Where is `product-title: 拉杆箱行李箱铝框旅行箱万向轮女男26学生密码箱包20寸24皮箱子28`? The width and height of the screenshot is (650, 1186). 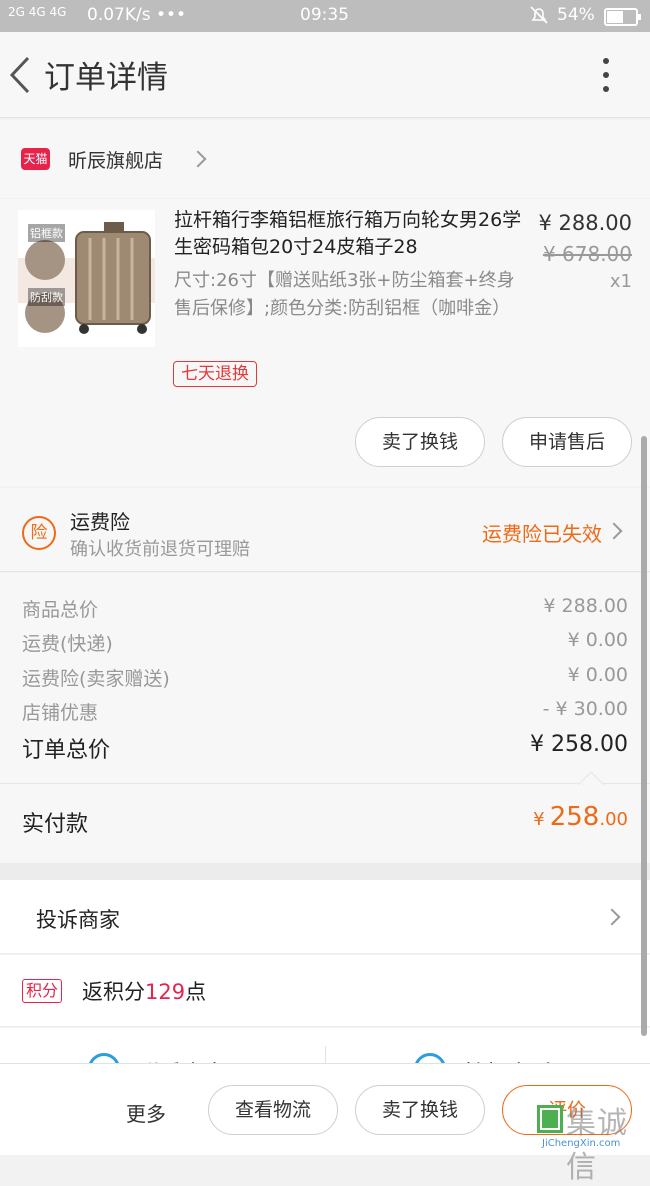 product-title: 拉杆箱行李箱铝框旅行箱万向轮女男26学生密码箱包20寸24皮箱子28 is located at coordinates (349, 234).